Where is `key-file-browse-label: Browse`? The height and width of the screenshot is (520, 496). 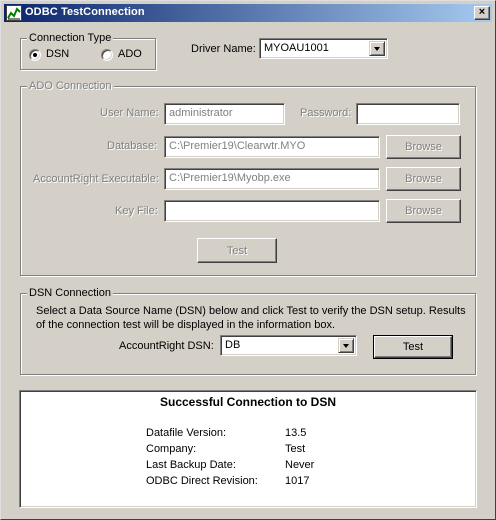
key-file-browse-label: Browse is located at coordinates (423, 211).